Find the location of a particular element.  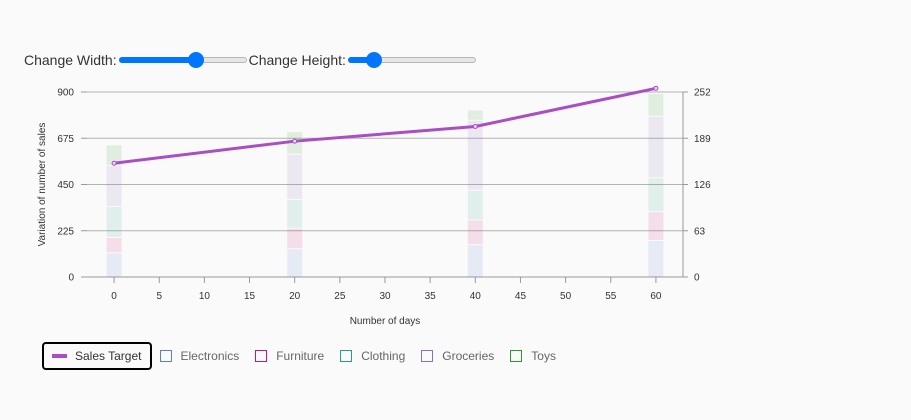

x-tick-label: 55 is located at coordinates (611, 296).